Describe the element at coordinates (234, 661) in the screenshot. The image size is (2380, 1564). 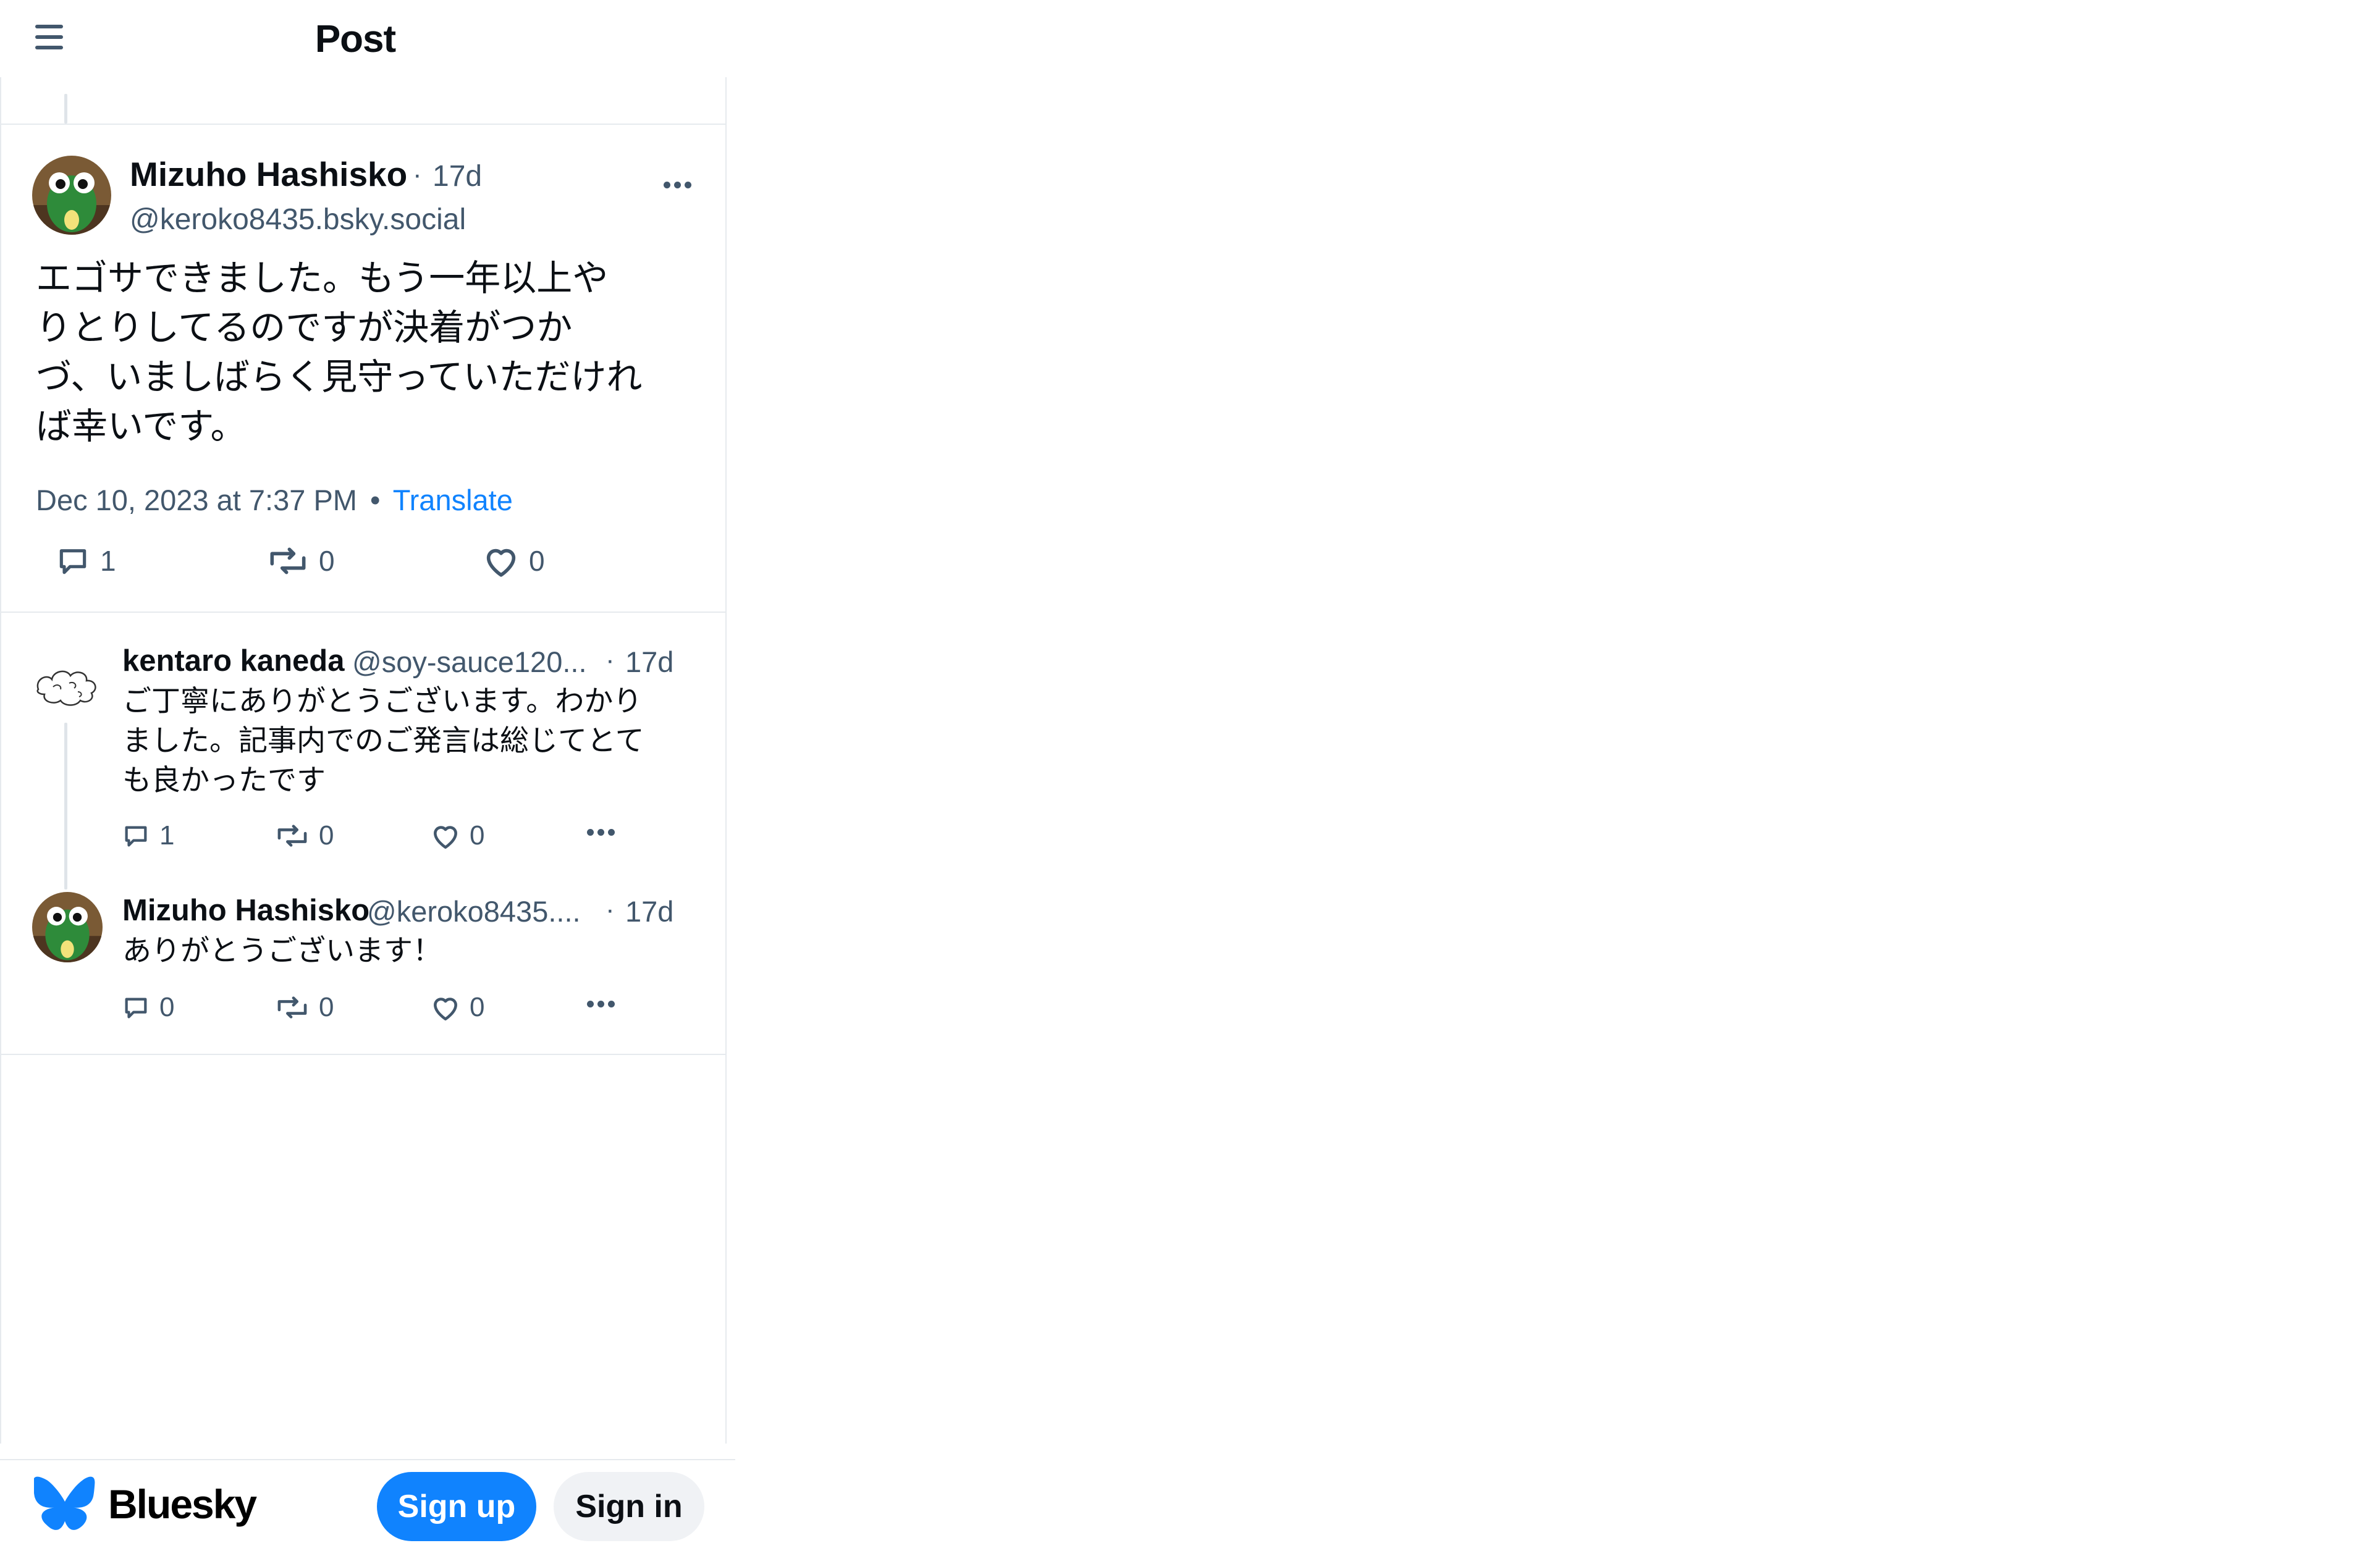
I see `author-name: kentaro kaneda` at that location.